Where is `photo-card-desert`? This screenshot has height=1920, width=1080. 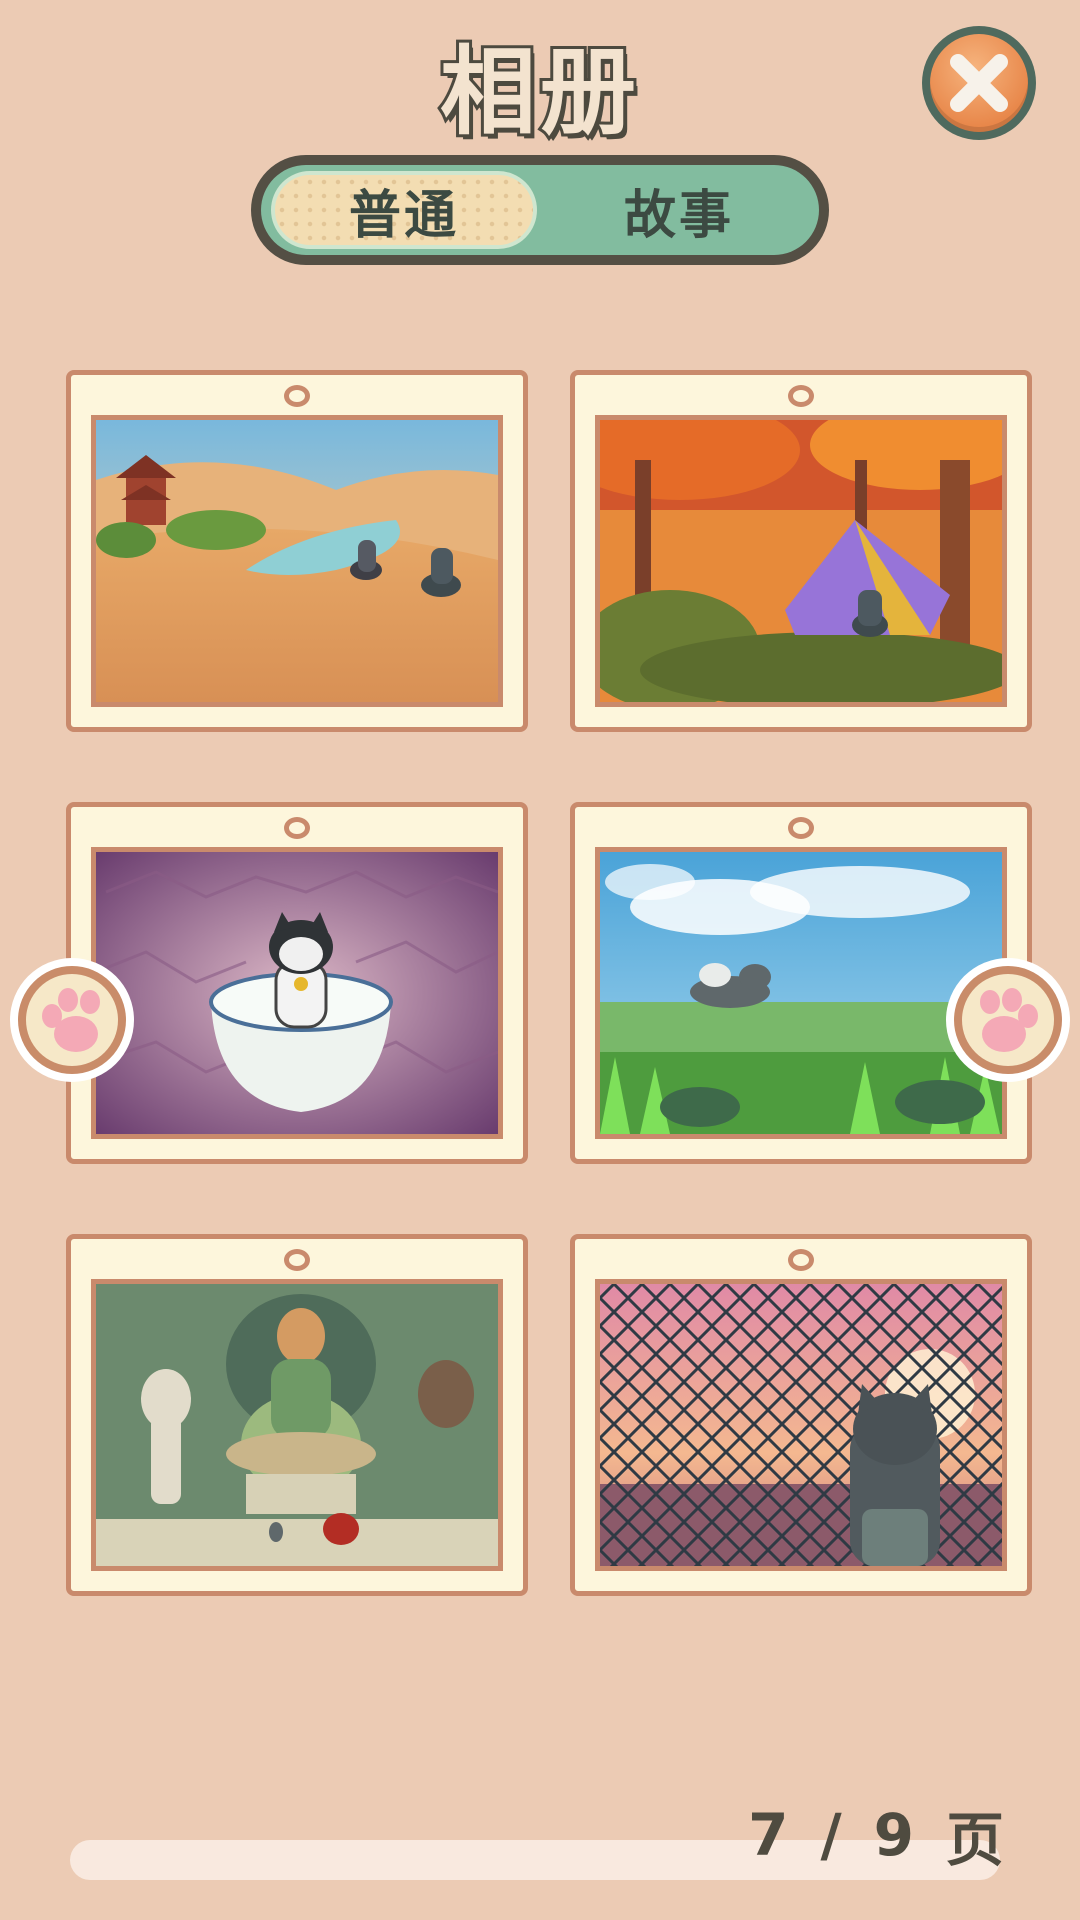 photo-card-desert is located at coordinates (297, 551).